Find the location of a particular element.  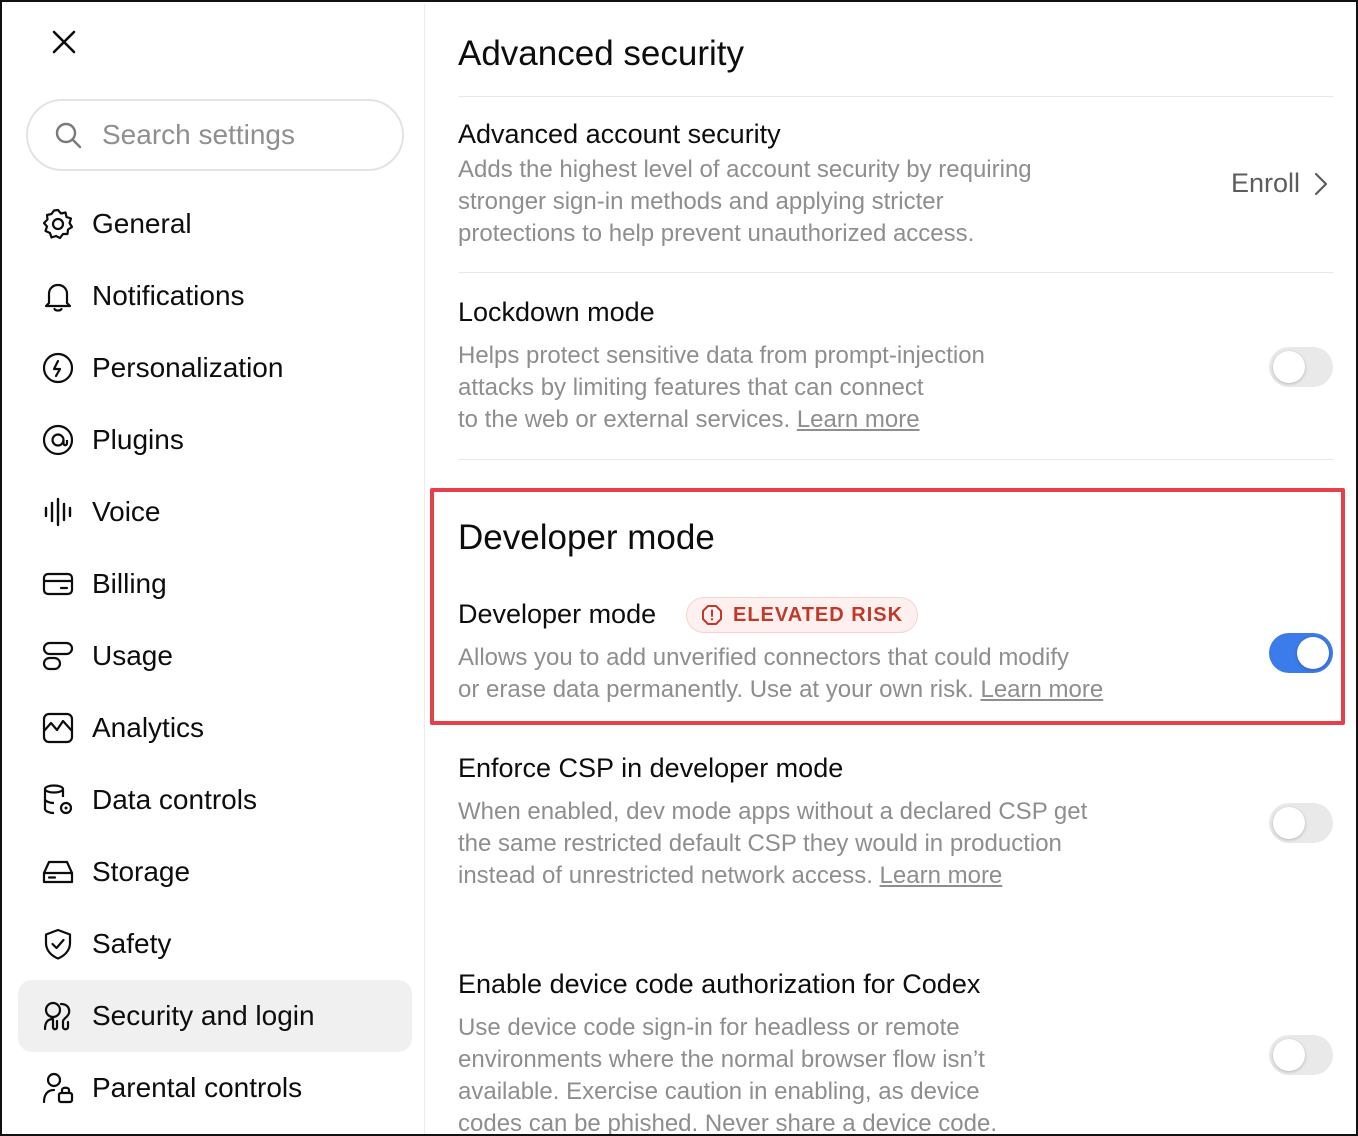

lockdown-mode-toggle is located at coordinates (1301, 367).